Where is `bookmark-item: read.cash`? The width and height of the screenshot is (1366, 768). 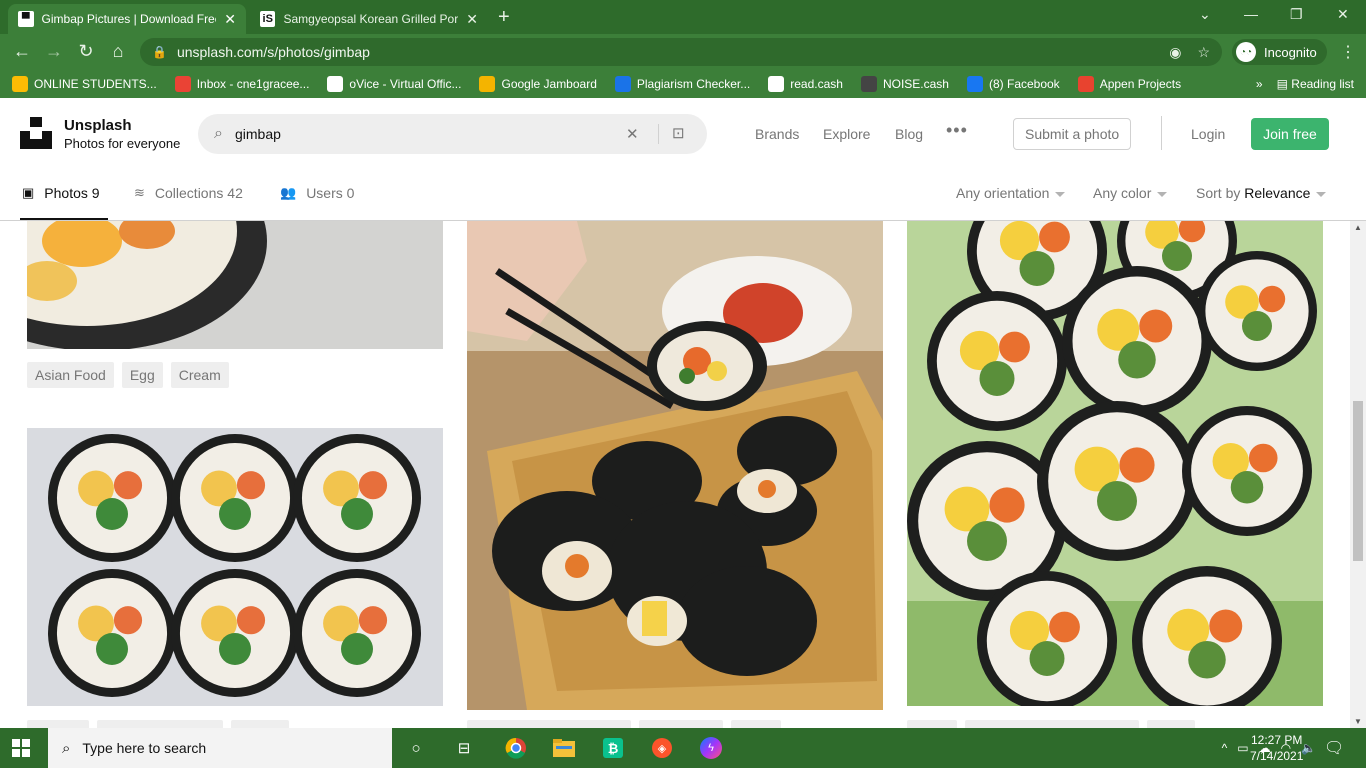
bookmark-item: read.cash is located at coordinates (805, 84).